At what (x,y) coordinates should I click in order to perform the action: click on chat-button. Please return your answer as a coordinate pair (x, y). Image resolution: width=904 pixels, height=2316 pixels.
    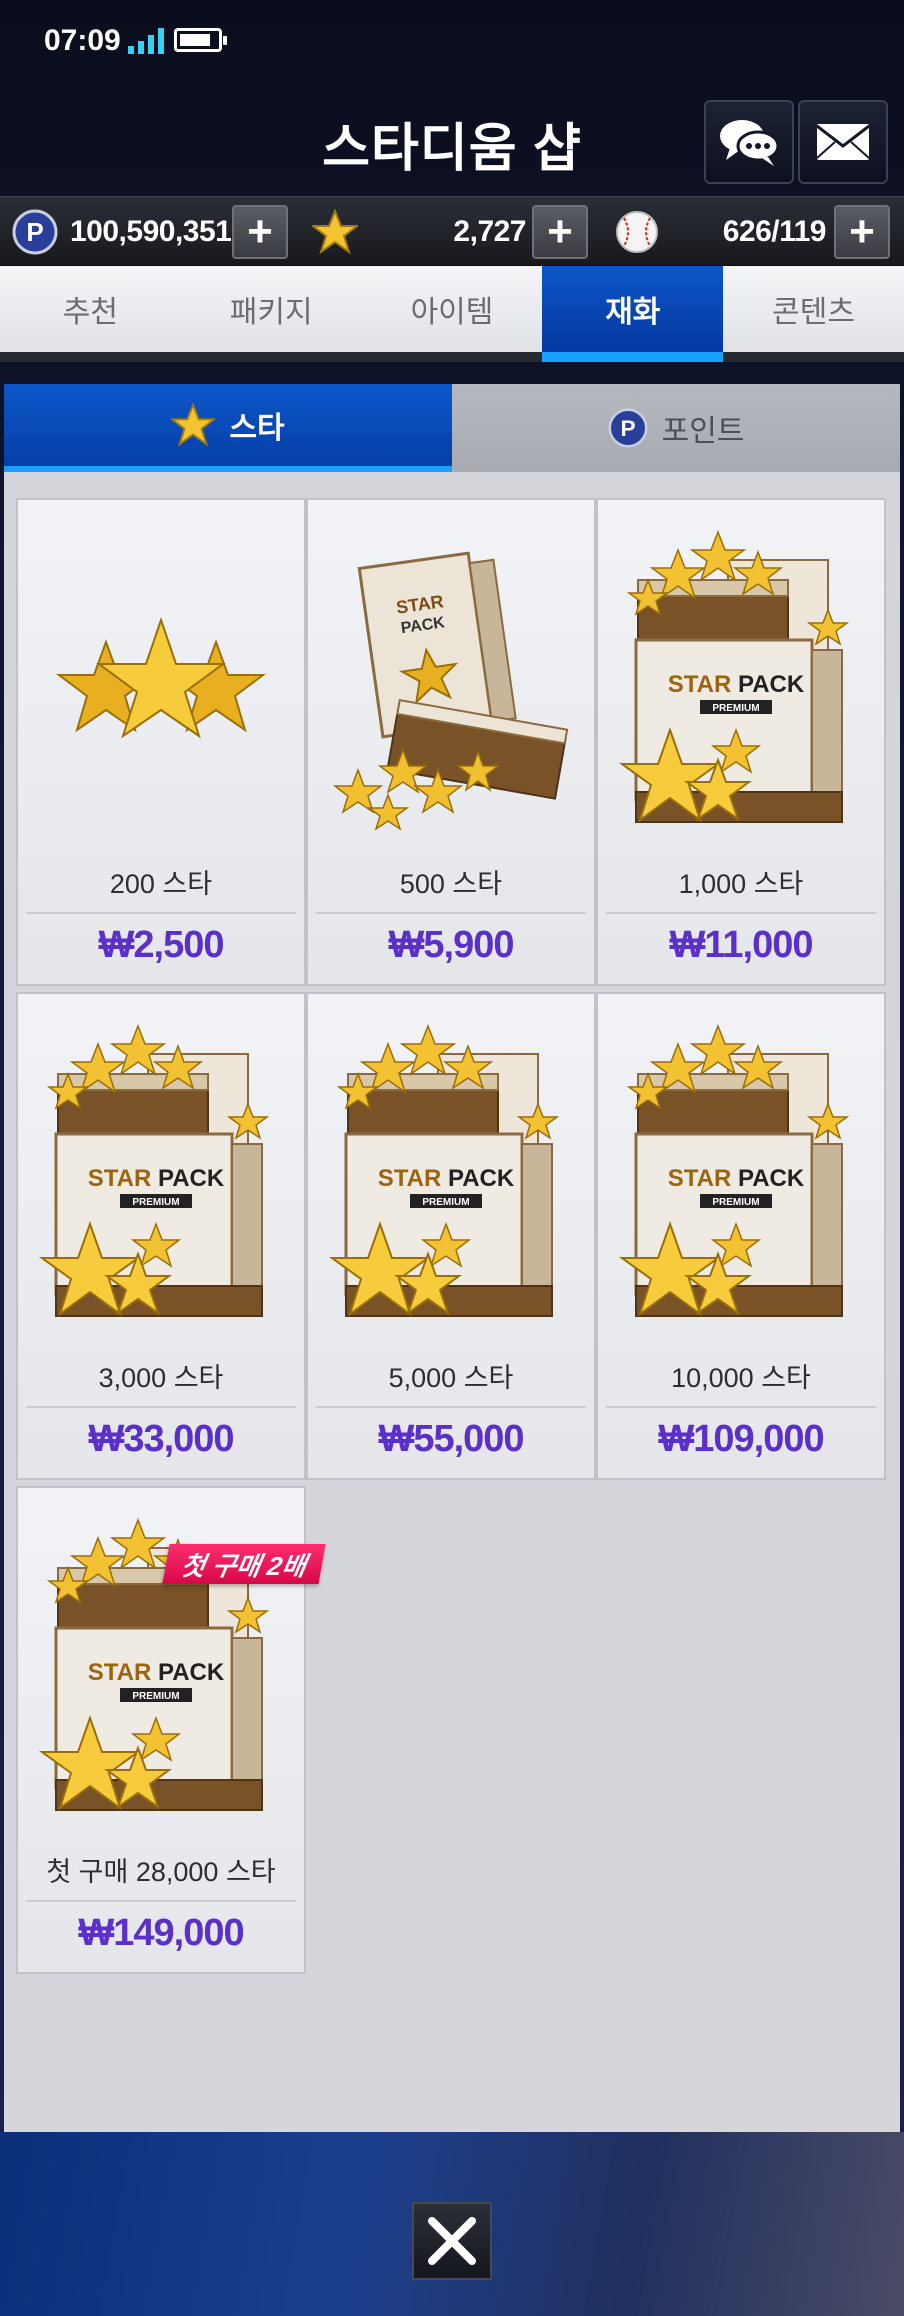
    Looking at the image, I should click on (749, 142).